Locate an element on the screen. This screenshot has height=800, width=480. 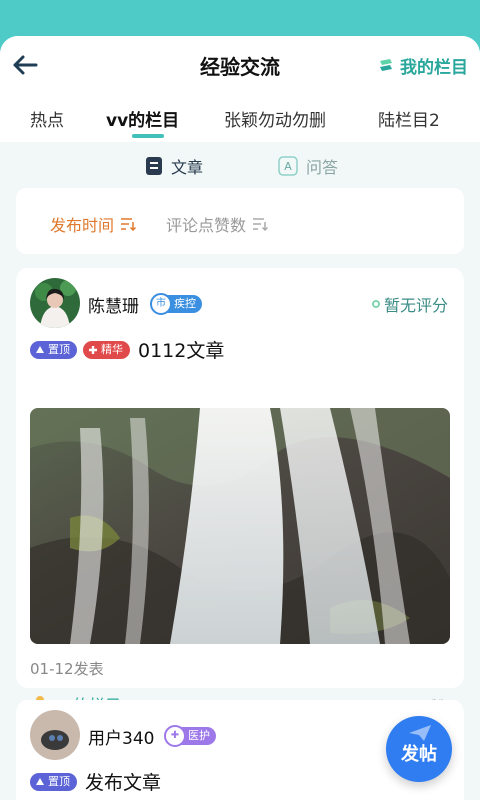
subtab-article: 文章 is located at coordinates (174, 166).